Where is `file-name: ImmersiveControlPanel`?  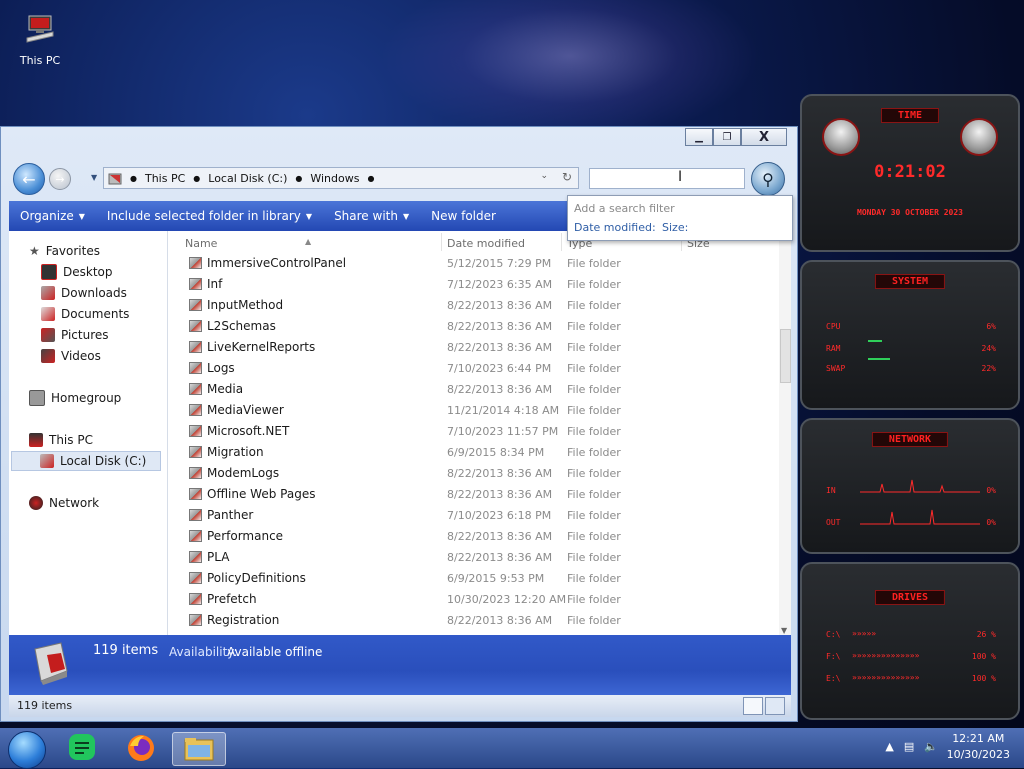
file-name: ImmersiveControlPanel is located at coordinates (277, 263).